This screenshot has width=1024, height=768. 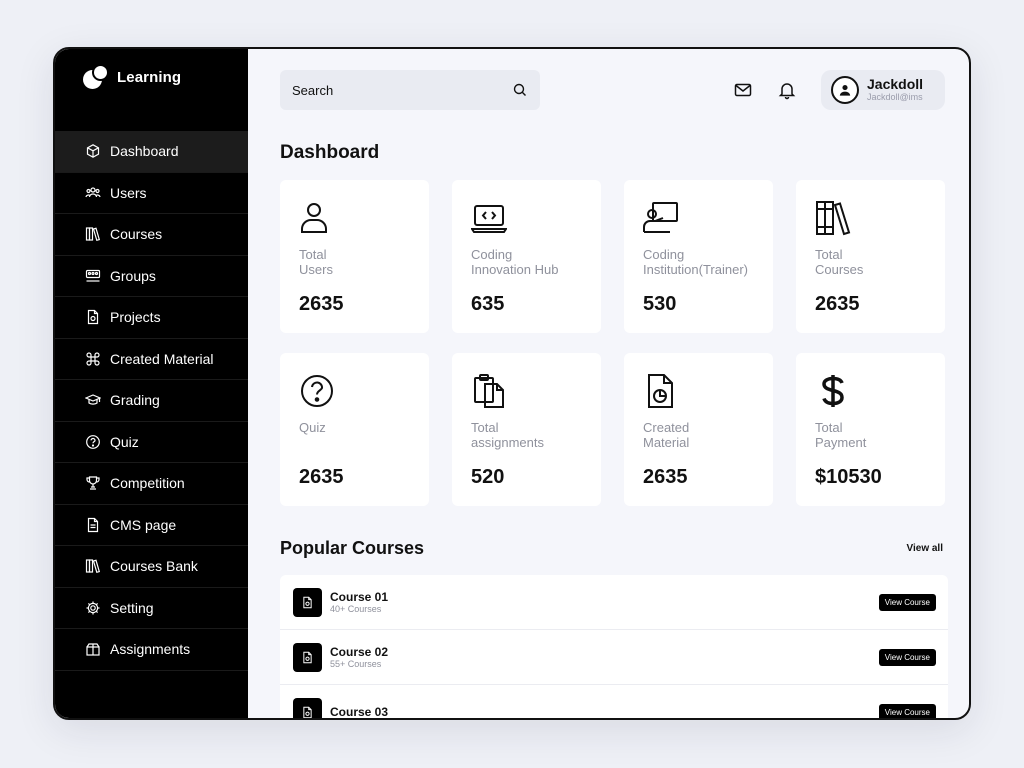 What do you see at coordinates (93, 483) in the screenshot?
I see `trophy-icon` at bounding box center [93, 483].